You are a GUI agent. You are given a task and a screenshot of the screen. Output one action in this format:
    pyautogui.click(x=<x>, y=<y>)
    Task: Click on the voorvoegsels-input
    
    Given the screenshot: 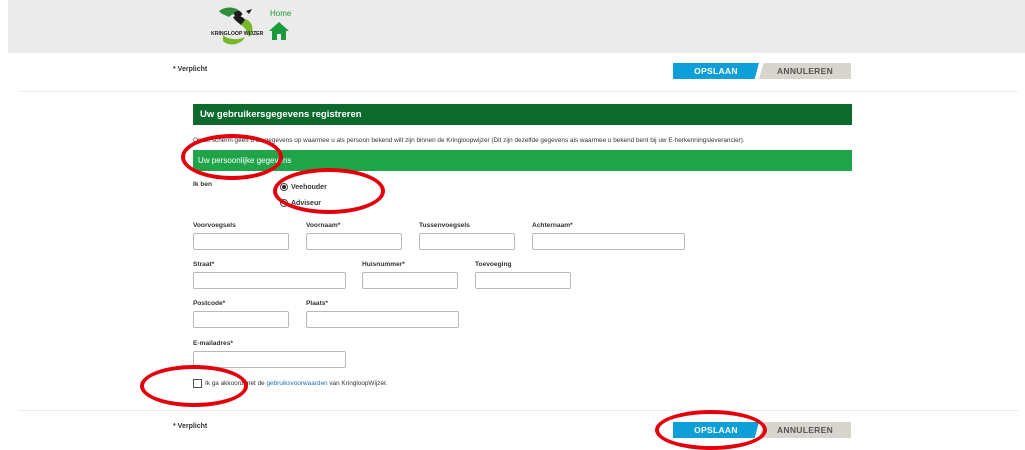 What is the action you would take?
    pyautogui.click(x=241, y=241)
    